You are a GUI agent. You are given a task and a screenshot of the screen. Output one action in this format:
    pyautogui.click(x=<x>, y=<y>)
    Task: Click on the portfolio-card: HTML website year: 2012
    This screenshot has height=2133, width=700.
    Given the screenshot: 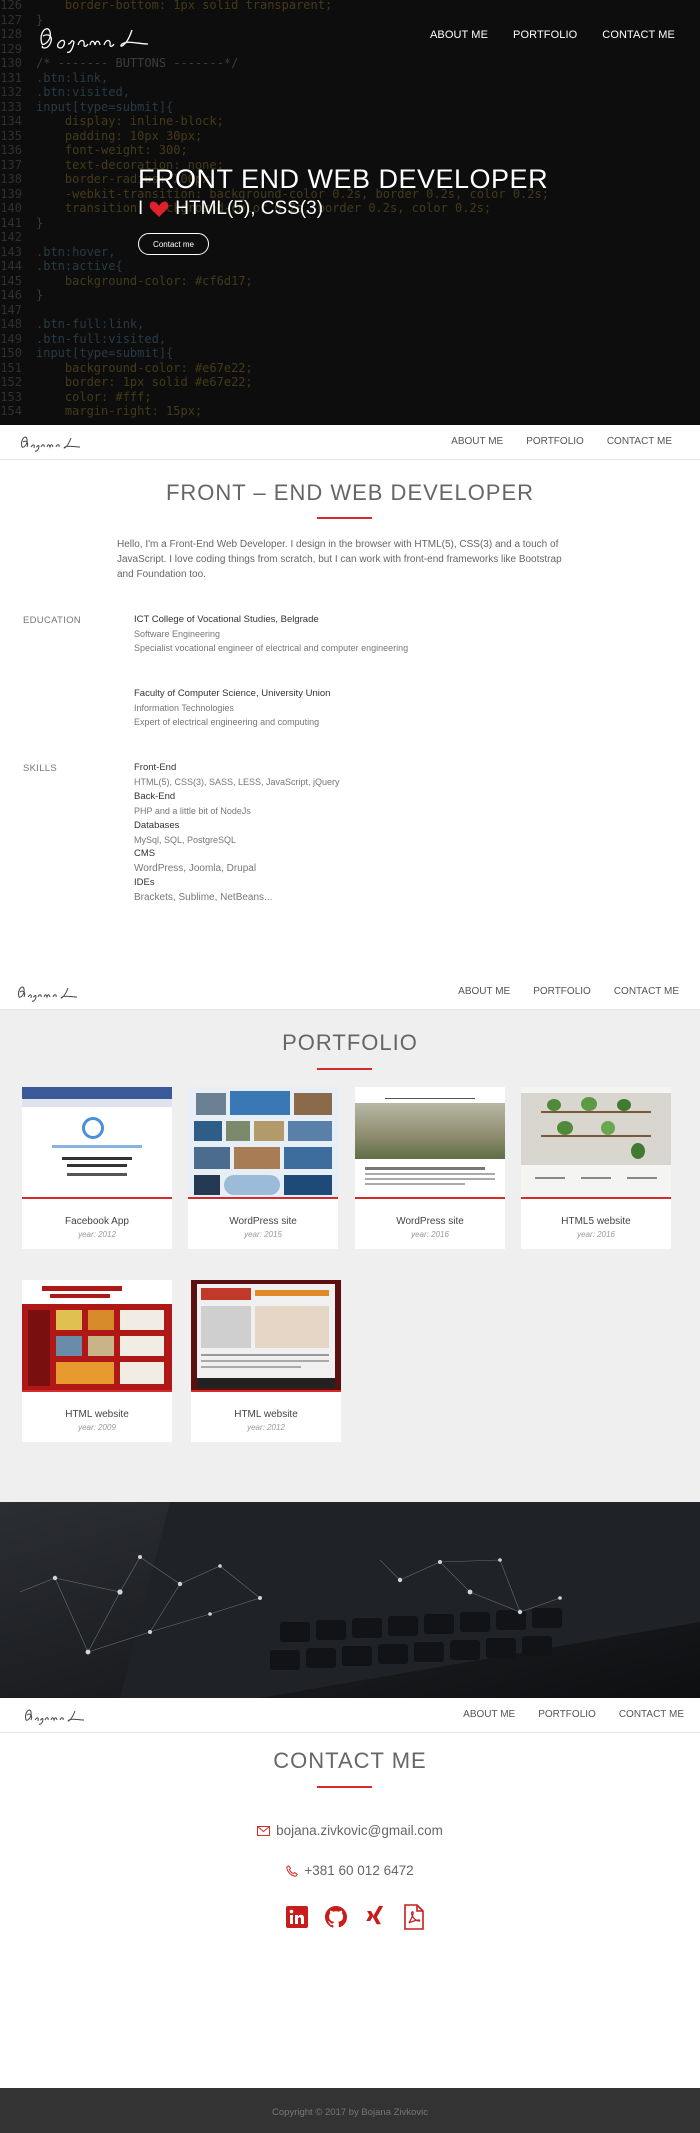 What is the action you would take?
    pyautogui.click(x=266, y=1361)
    